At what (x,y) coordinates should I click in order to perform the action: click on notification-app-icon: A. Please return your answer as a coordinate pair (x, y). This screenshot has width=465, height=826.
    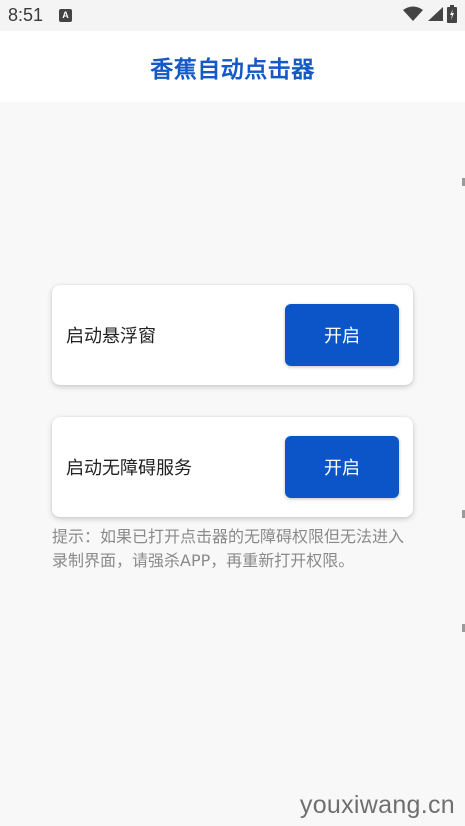
    Looking at the image, I should click on (66, 15).